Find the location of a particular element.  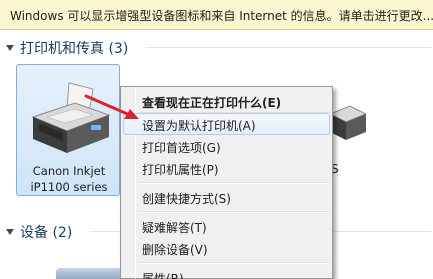

group-header-printers: 打印机和传真 (3) is located at coordinates (218, 48).